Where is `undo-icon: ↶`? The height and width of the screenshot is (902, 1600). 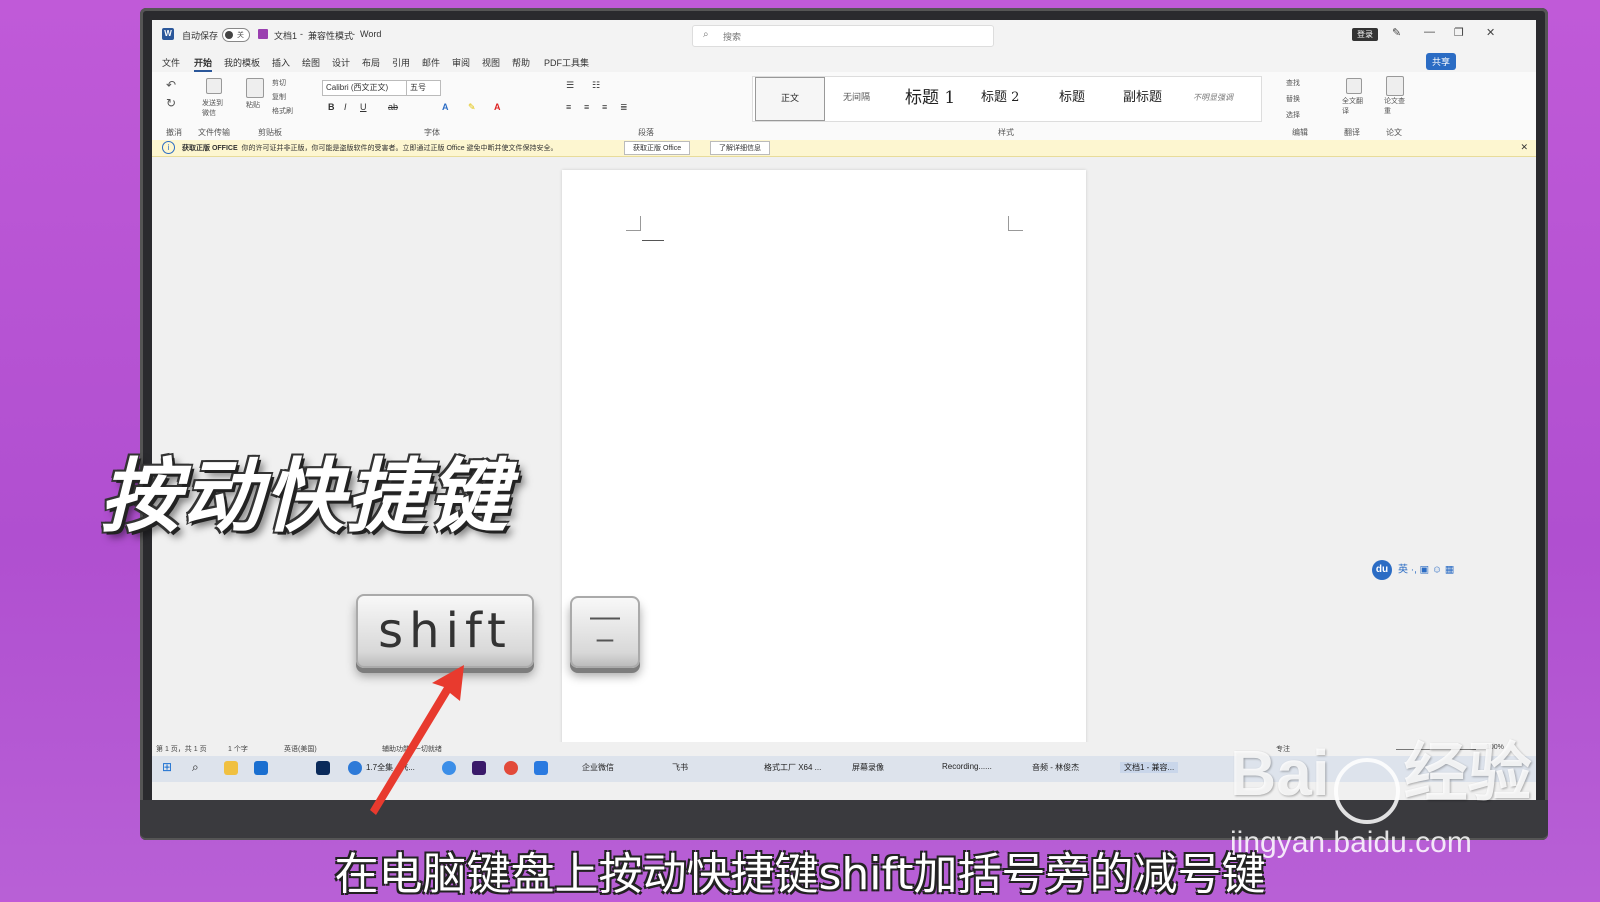 undo-icon: ↶ is located at coordinates (171, 85).